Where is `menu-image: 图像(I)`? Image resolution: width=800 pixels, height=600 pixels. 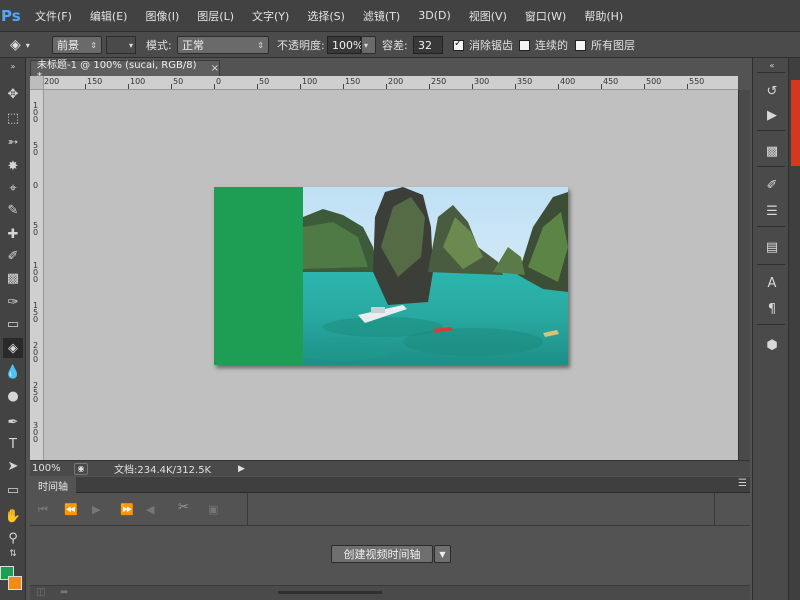 menu-image: 图像(I) is located at coordinates (162, 16).